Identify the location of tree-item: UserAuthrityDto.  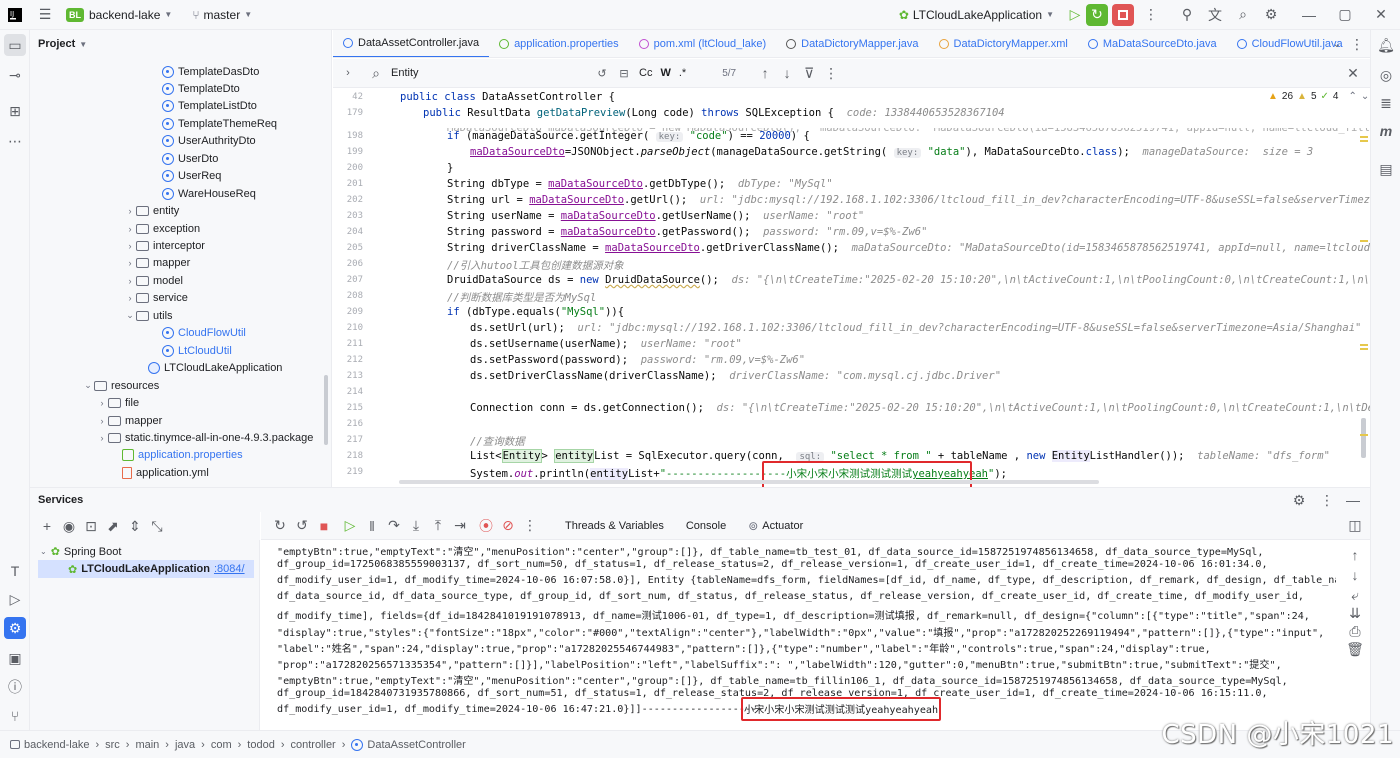
(203, 141).